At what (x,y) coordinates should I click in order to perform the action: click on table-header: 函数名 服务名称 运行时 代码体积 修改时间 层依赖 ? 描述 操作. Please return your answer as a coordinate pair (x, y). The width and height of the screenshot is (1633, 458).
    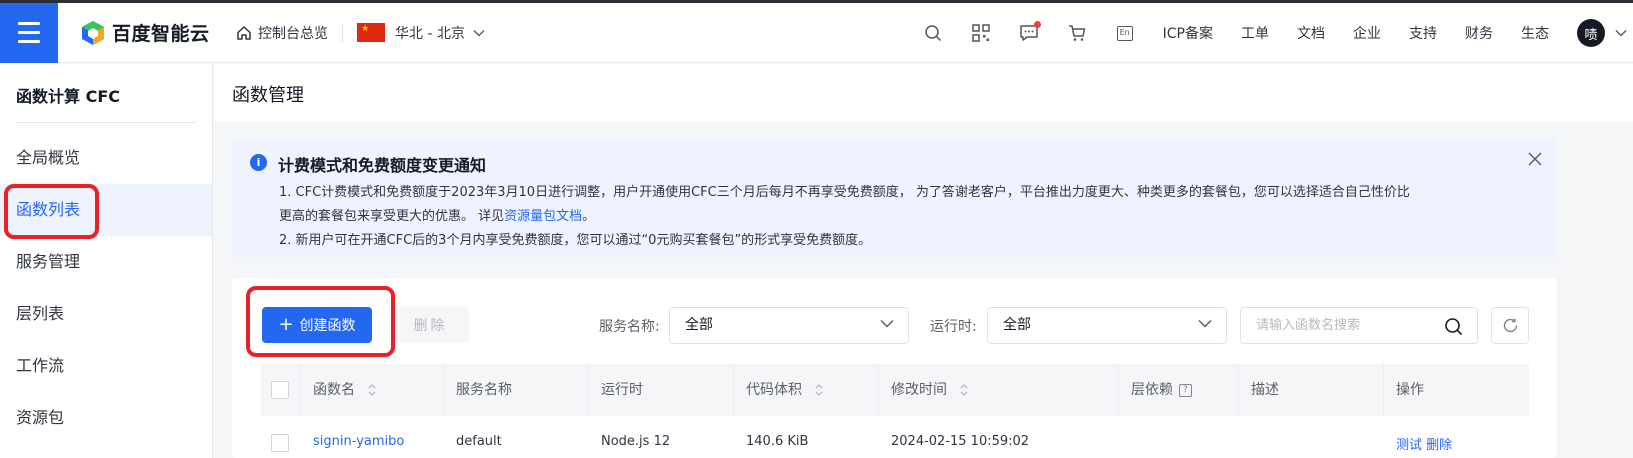
    Looking at the image, I should click on (895, 390).